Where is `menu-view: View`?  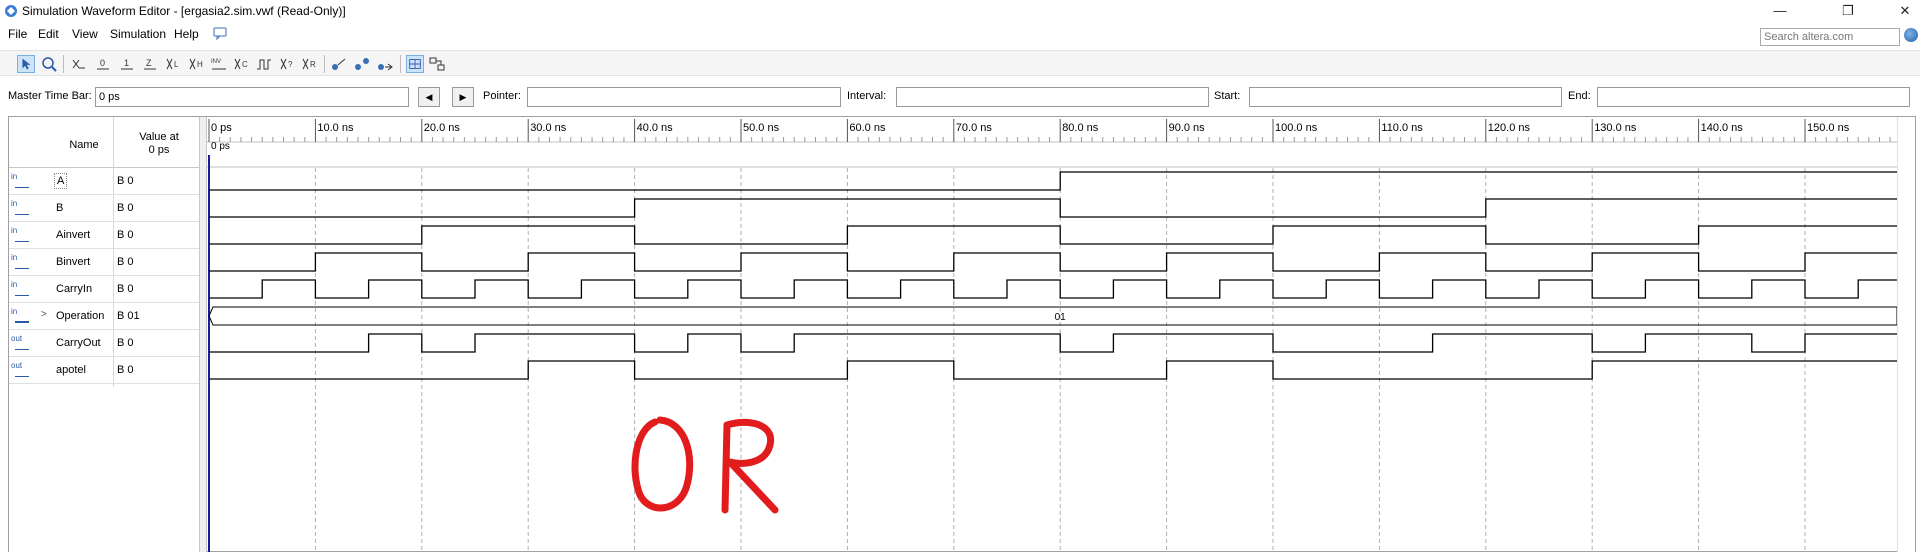
menu-view: View is located at coordinates (85, 34).